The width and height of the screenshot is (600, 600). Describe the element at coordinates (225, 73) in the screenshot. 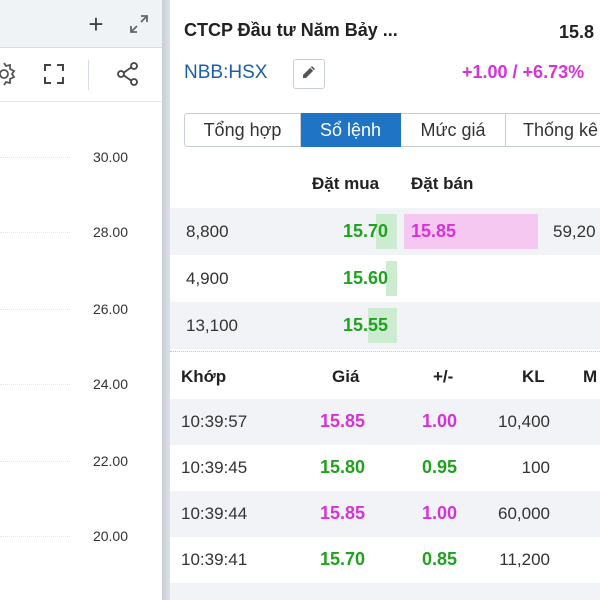

I see `ticker-symbol: NBB:HSX` at that location.